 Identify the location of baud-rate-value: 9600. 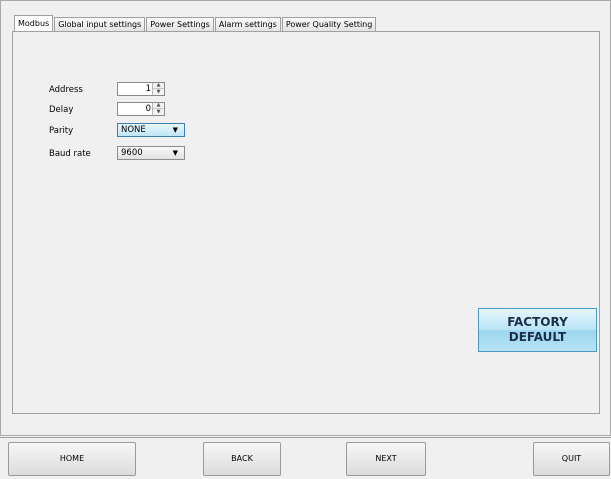
(132, 153).